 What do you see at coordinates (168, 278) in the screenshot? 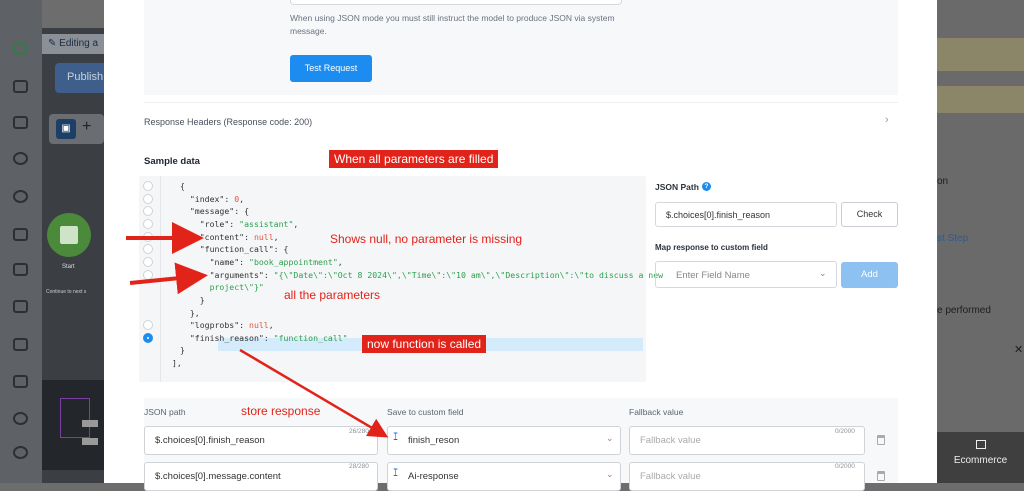
I see `arrow-arguments` at bounding box center [168, 278].